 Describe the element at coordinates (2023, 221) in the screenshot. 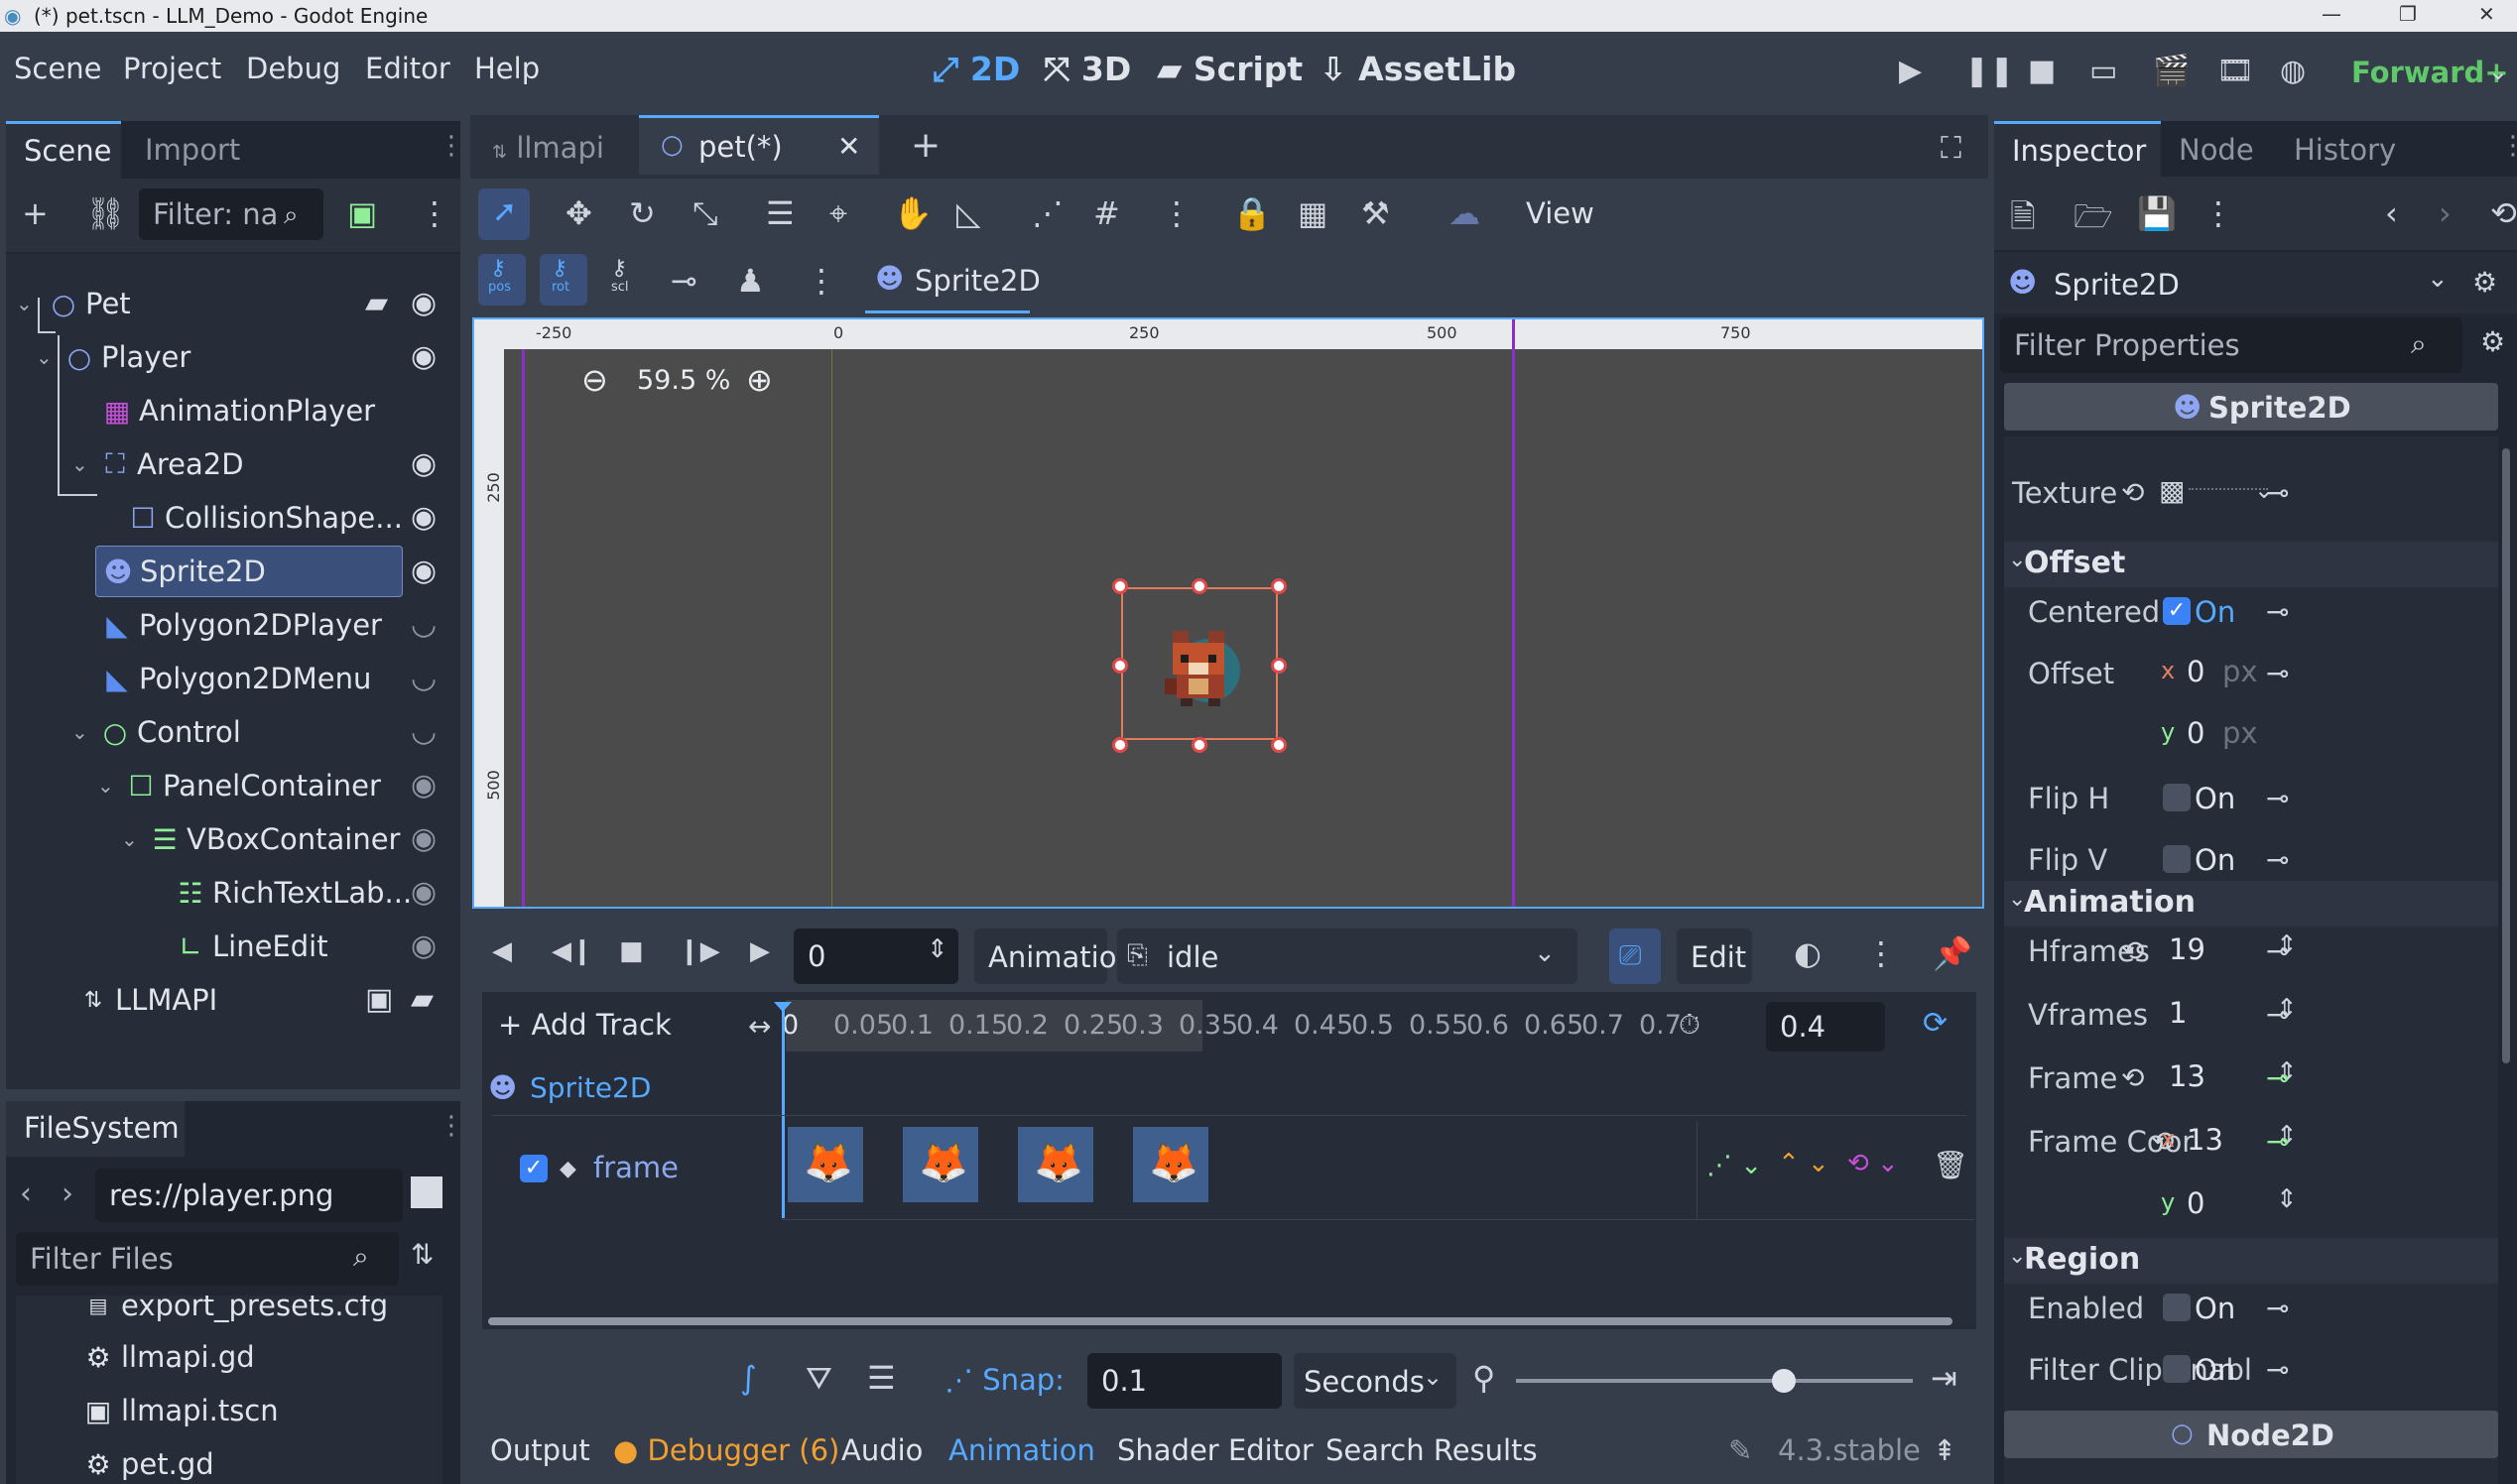

I see `new-resource-icon: 🗎` at that location.